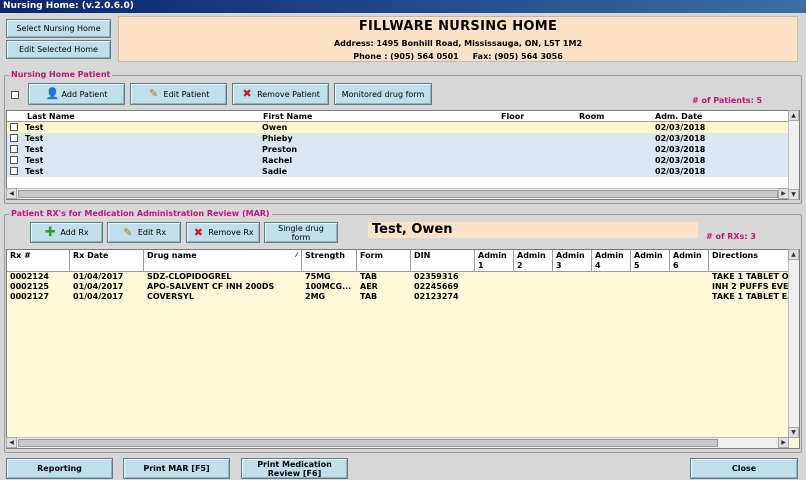 Image resolution: width=806 pixels, height=480 pixels. Describe the element at coordinates (403, 6) in the screenshot. I see `window-title: Nursing Home: (v.2.0.6.0)` at that location.